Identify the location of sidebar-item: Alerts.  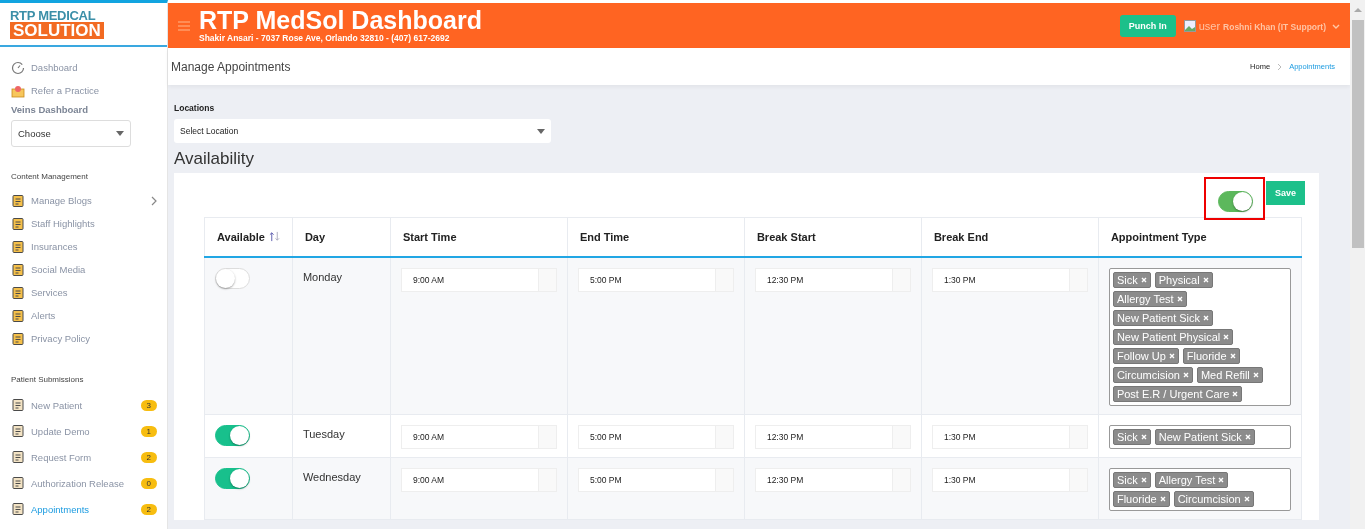
(89, 315).